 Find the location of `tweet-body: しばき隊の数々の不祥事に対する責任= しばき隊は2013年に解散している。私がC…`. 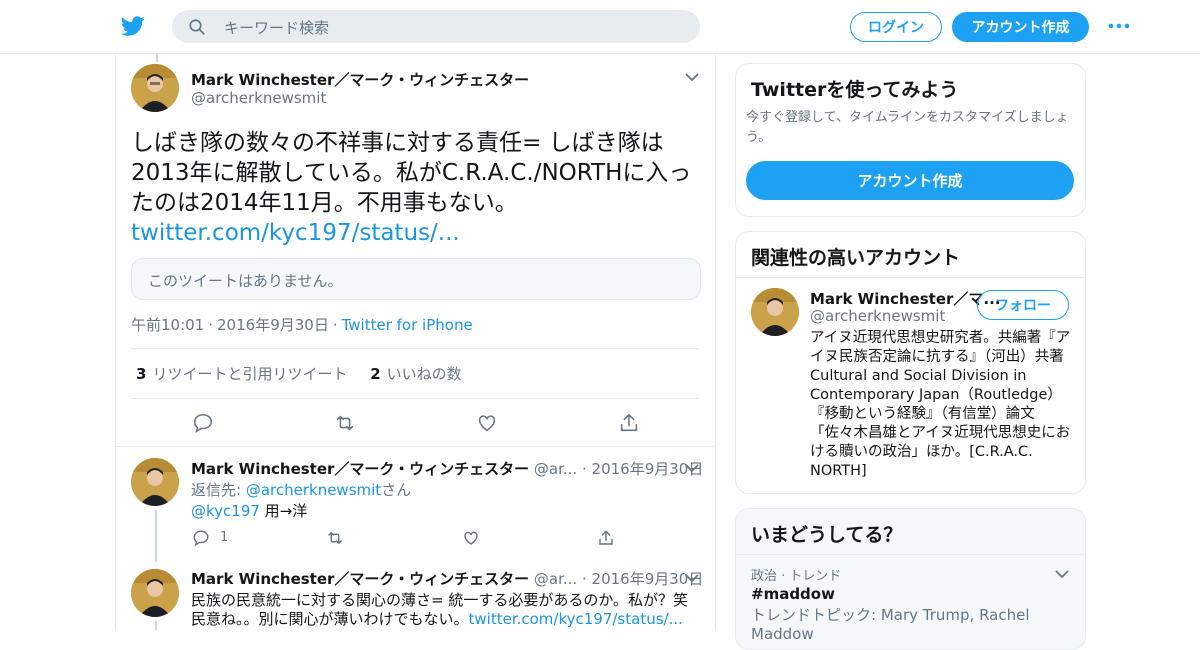

tweet-body: しばき隊の数々の不祥事に対する責任= しばき隊は2013年に解散している。私がC… is located at coordinates (411, 173).